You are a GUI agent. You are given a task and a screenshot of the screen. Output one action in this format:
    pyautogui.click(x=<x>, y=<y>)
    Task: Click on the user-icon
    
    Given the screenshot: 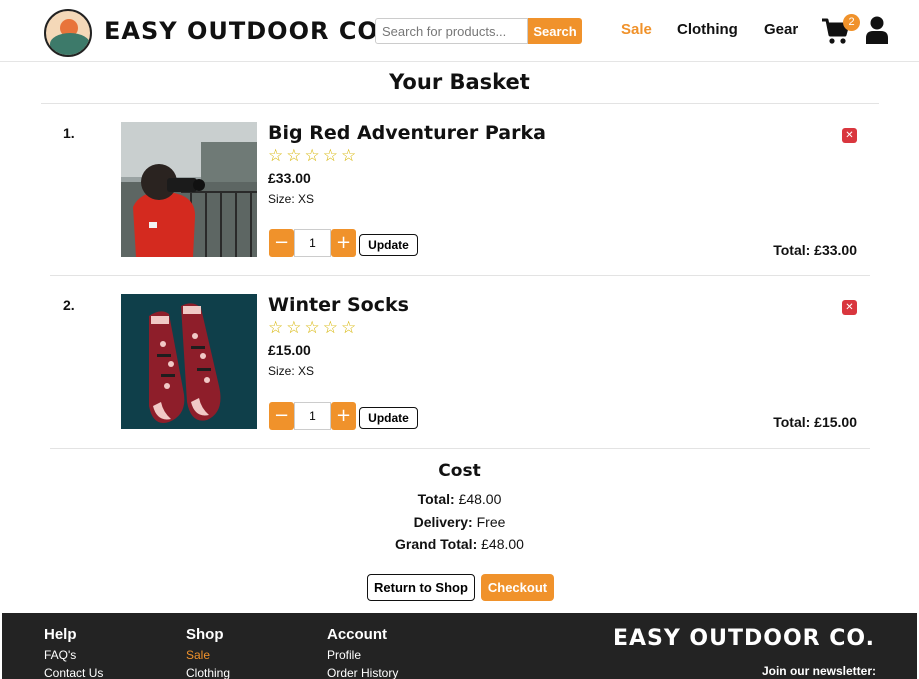 What is the action you would take?
    pyautogui.click(x=877, y=30)
    